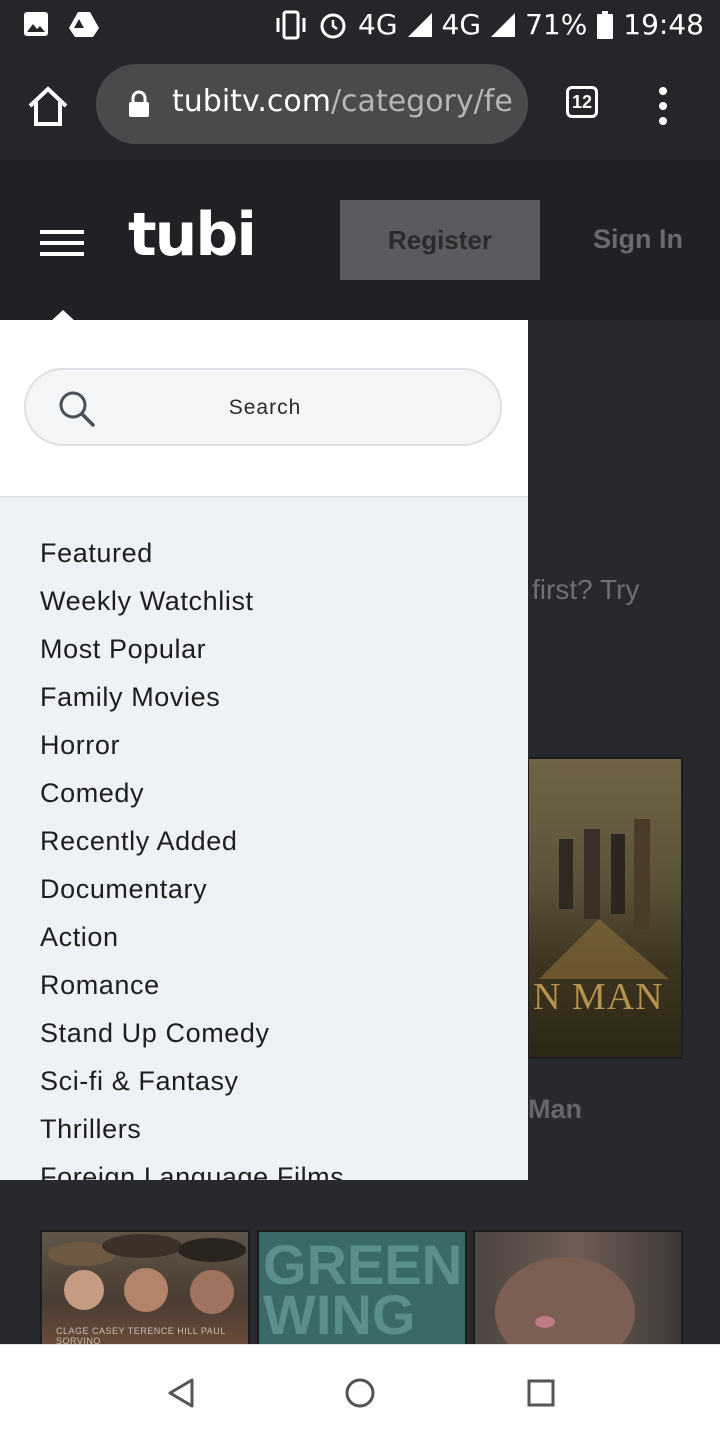 The height and width of the screenshot is (1441, 720). Describe the element at coordinates (663, 106) in the screenshot. I see `more-options-icon` at that location.